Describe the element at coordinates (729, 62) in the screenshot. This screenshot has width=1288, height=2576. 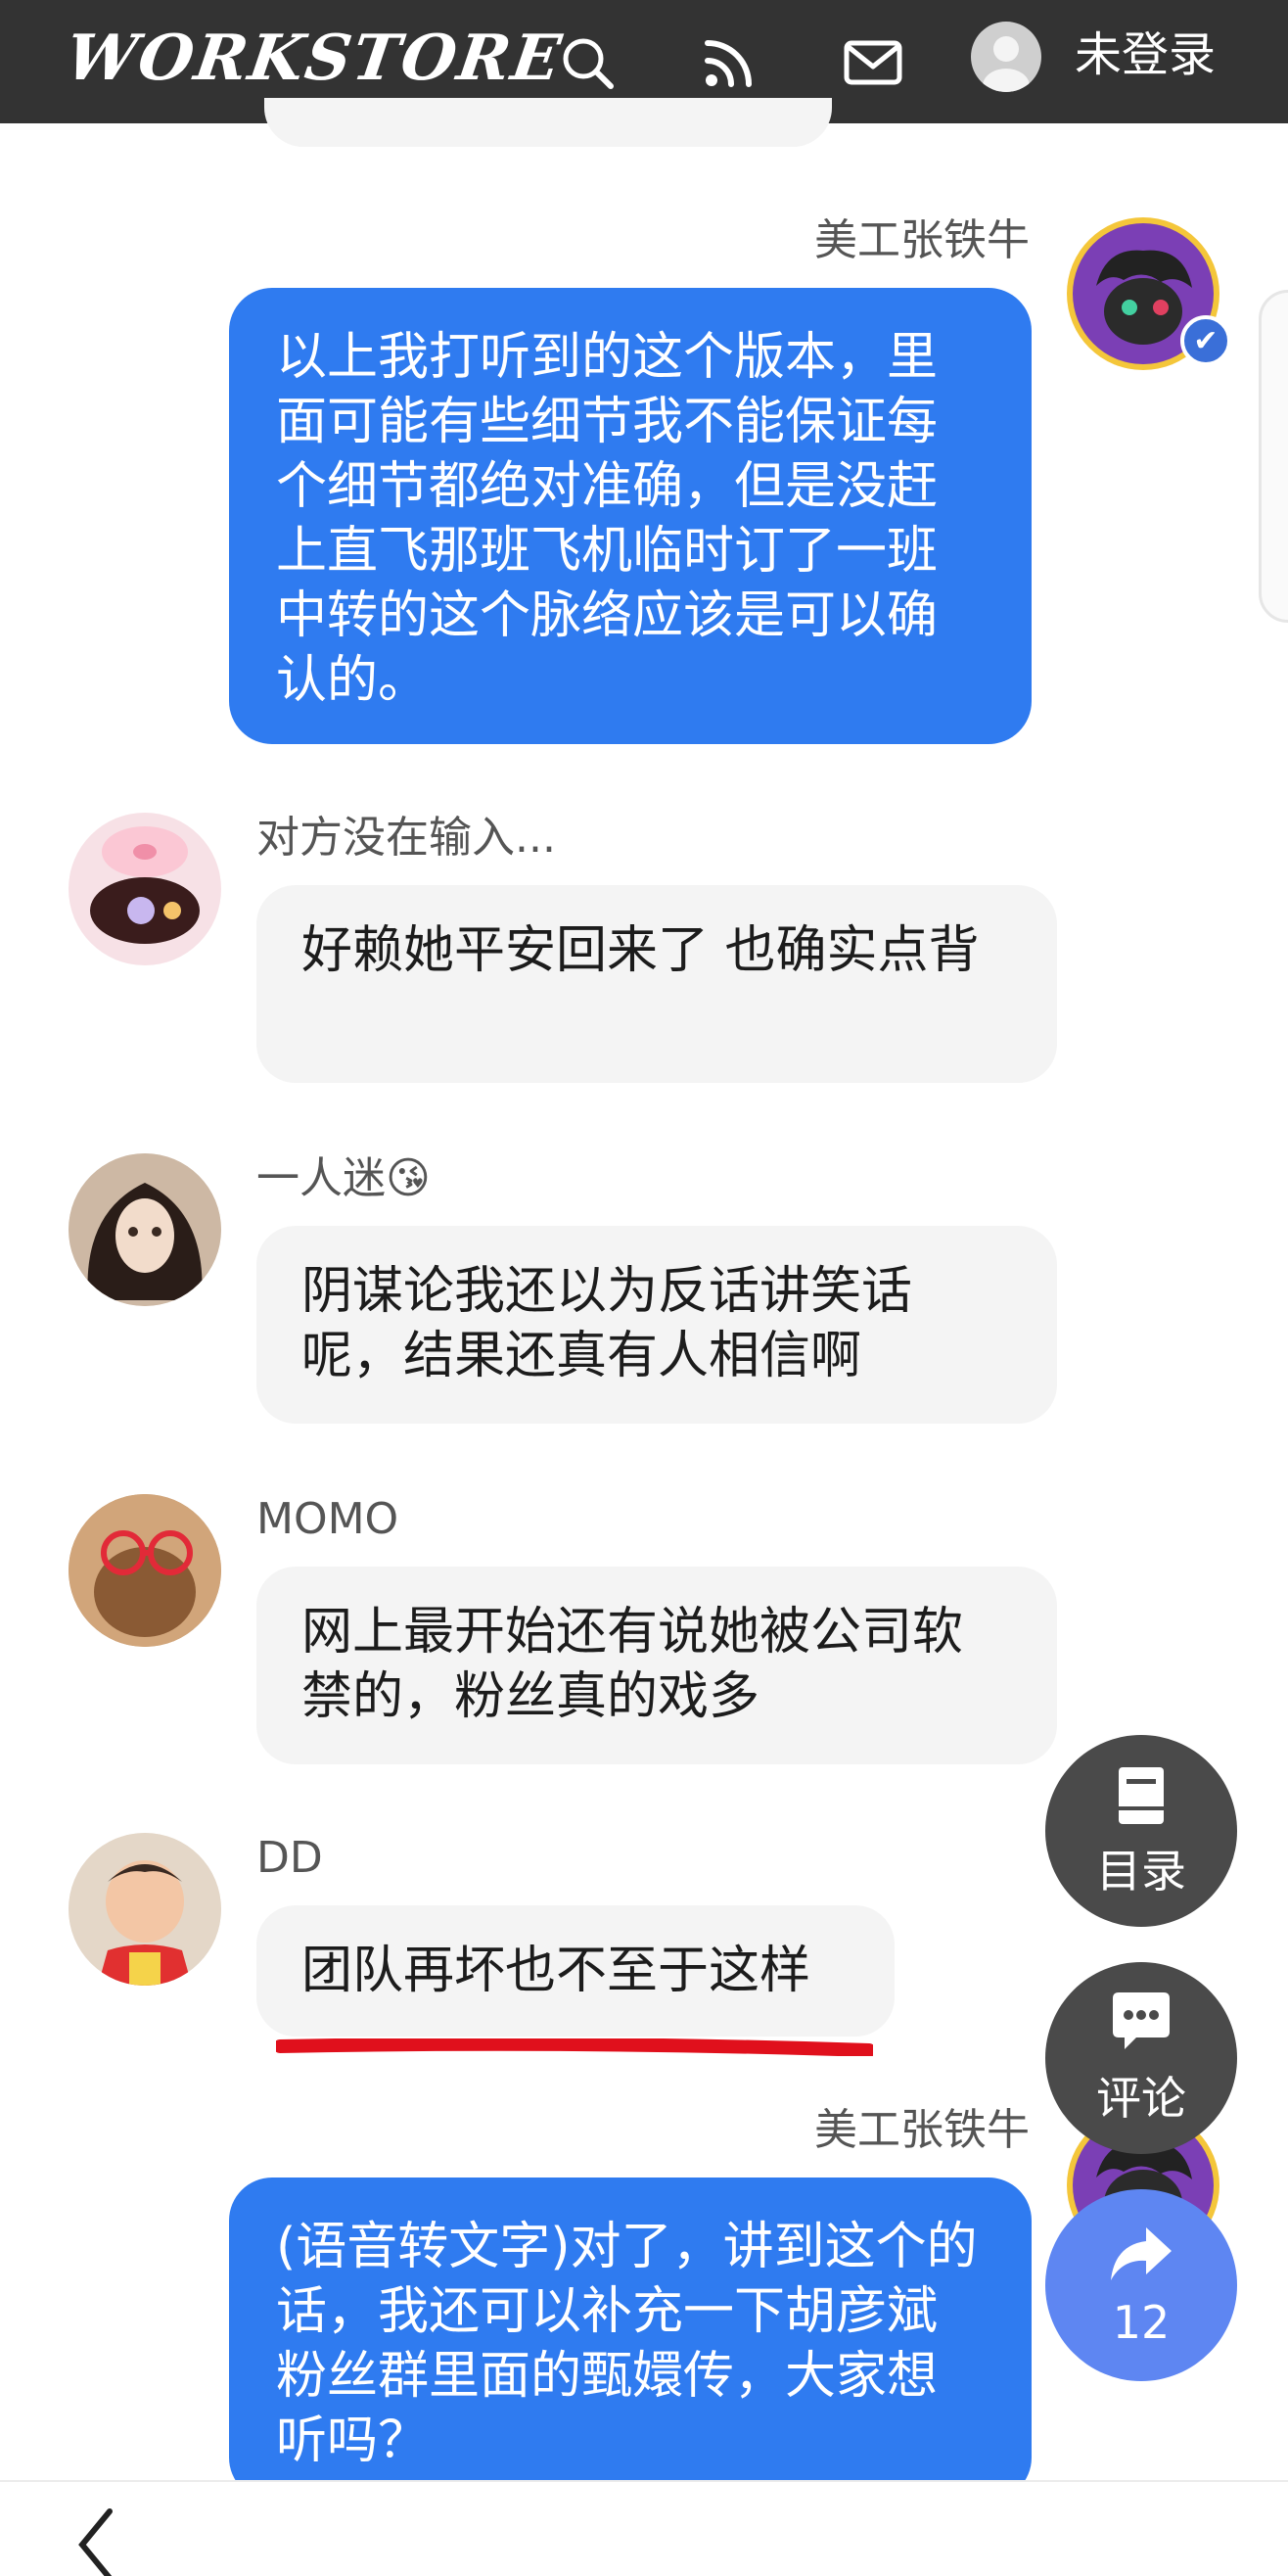
I see `rss-icon` at that location.